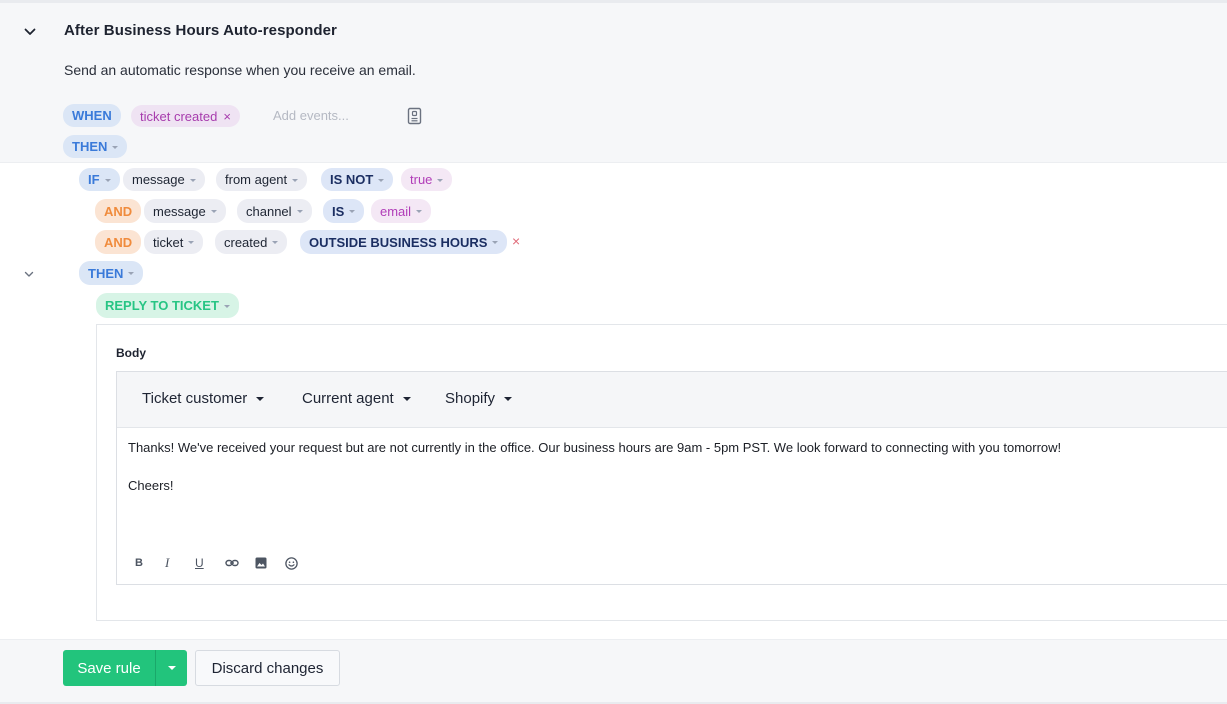  What do you see at coordinates (139, 563) in the screenshot?
I see `bold-glyph: B` at bounding box center [139, 563].